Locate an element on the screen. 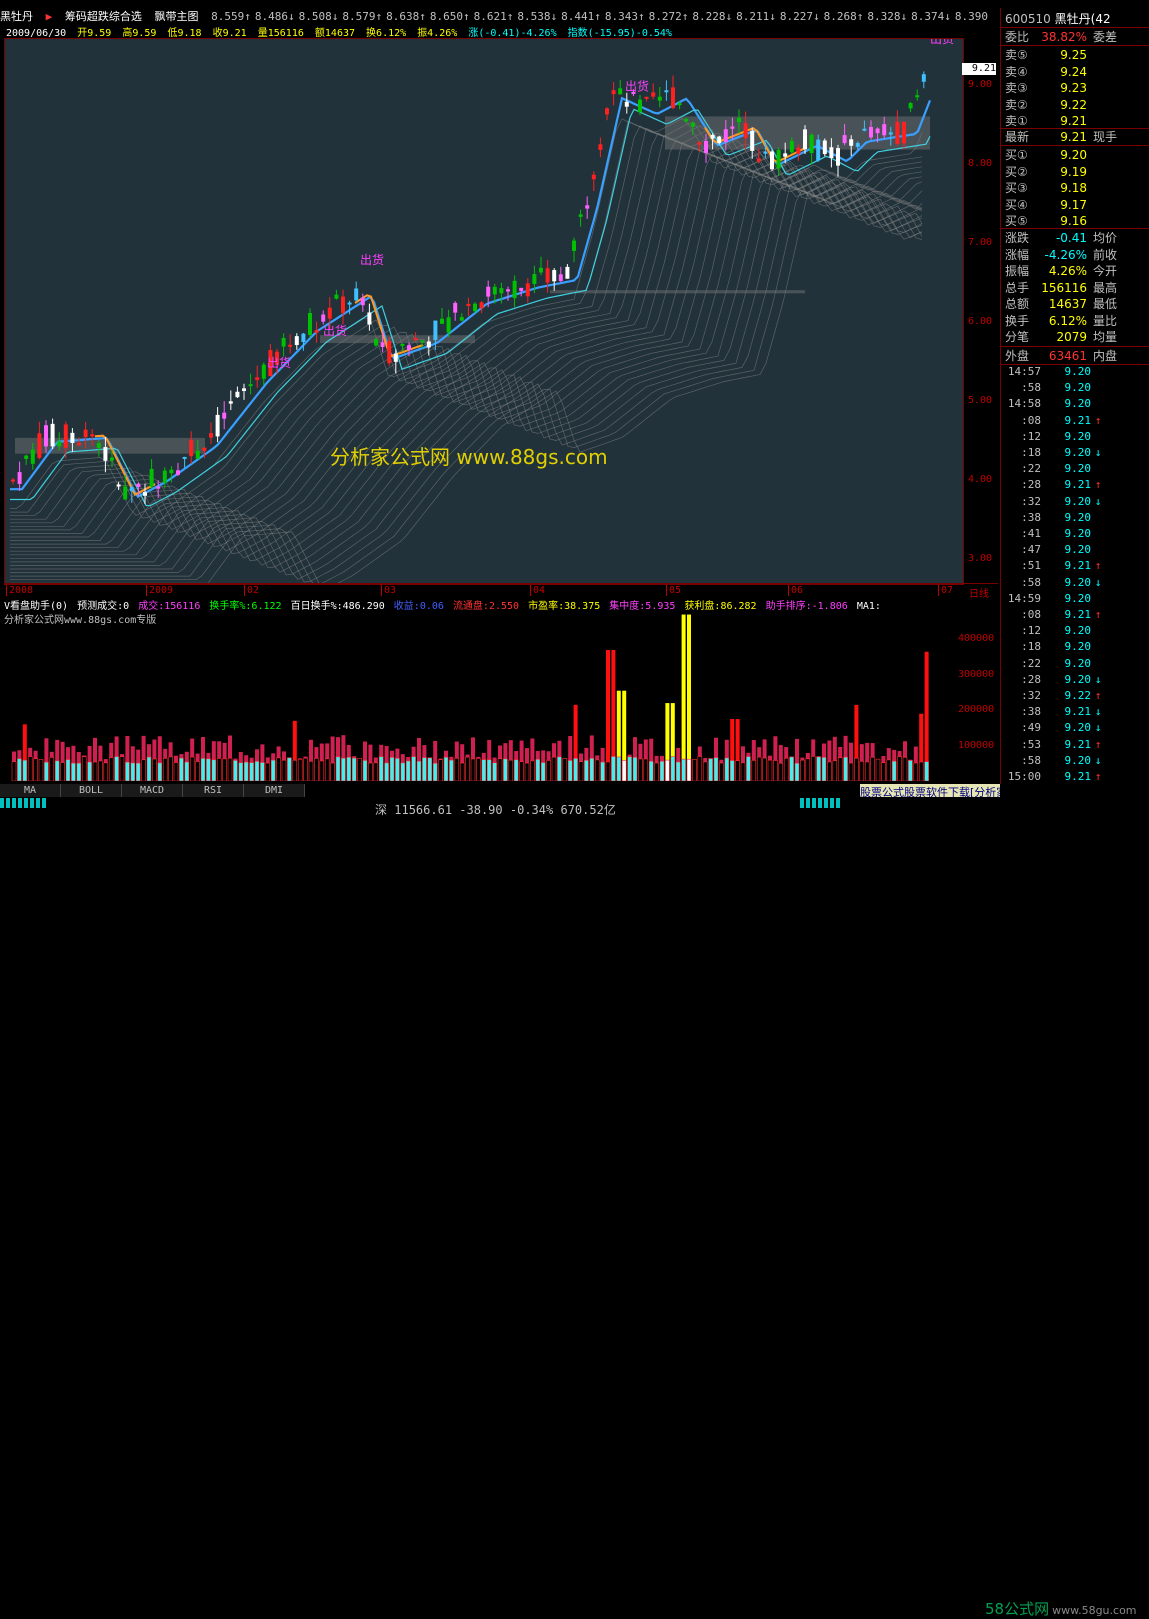 Image resolution: width=1149 pixels, height=1619 pixels. indicator-name: 筹码超跌综合选 is located at coordinates (103, 16).